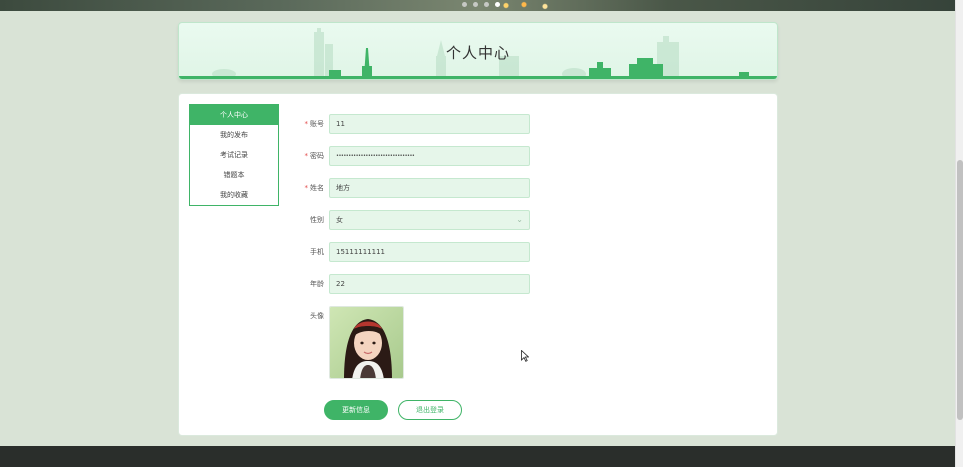 The height and width of the screenshot is (467, 963). I want to click on gender-row: 性别 女 ⌄, so click(414, 220).